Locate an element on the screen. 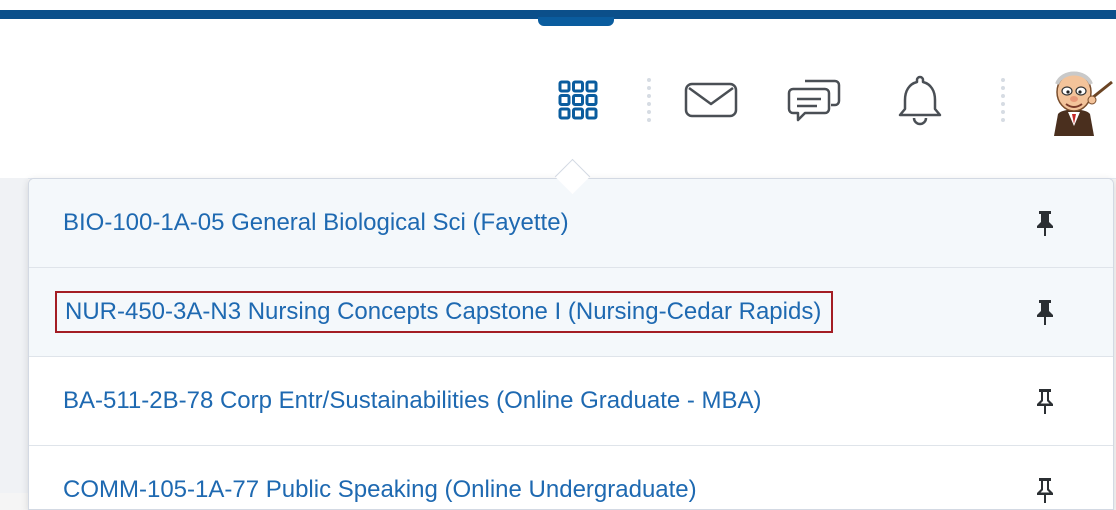 This screenshot has height=510, width=1116. apps-grid-icon is located at coordinates (578, 100).